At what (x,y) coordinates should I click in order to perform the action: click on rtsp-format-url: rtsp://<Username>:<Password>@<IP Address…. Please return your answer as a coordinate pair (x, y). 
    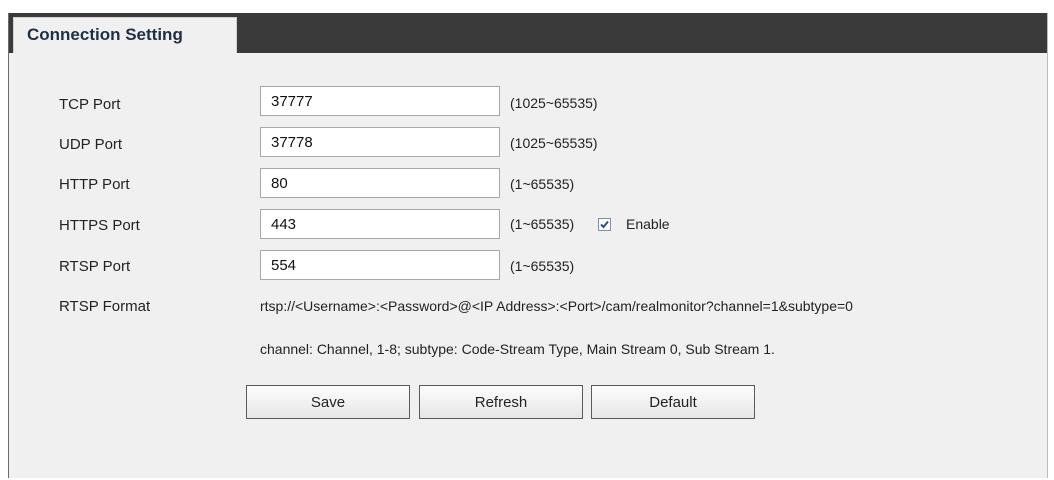
    Looking at the image, I should click on (556, 306).